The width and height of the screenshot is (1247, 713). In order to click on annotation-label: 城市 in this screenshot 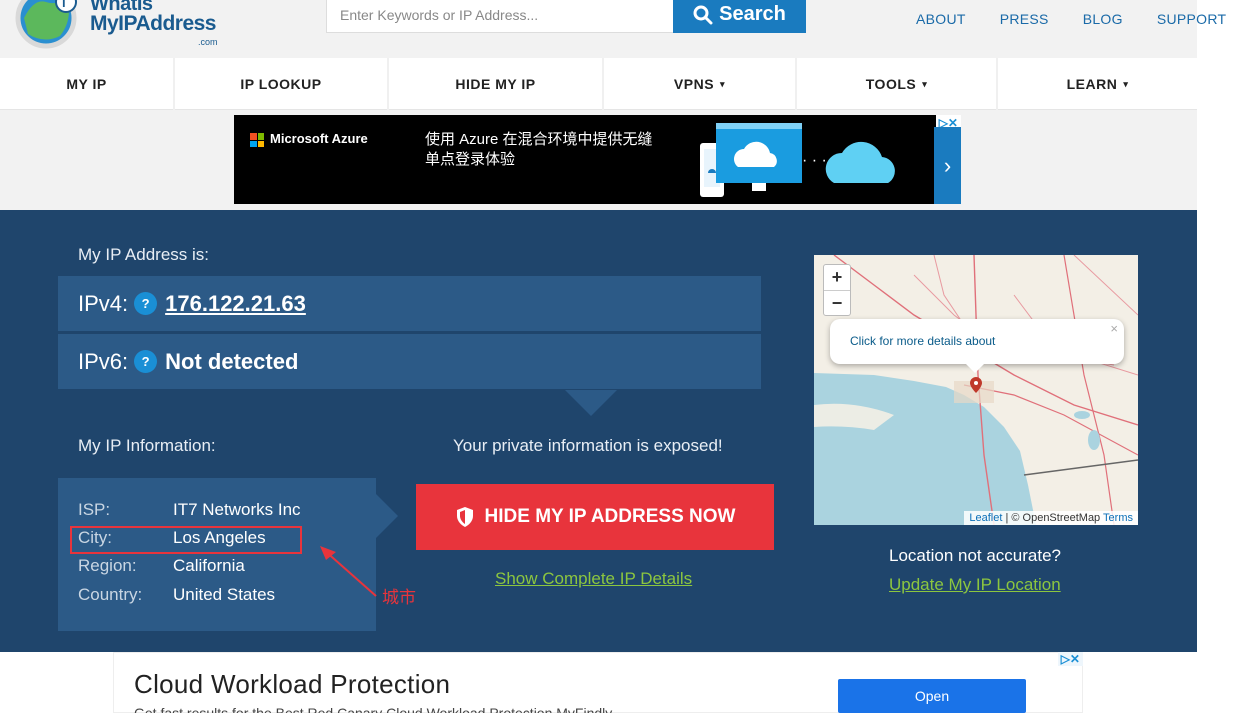, I will do `click(399, 597)`.